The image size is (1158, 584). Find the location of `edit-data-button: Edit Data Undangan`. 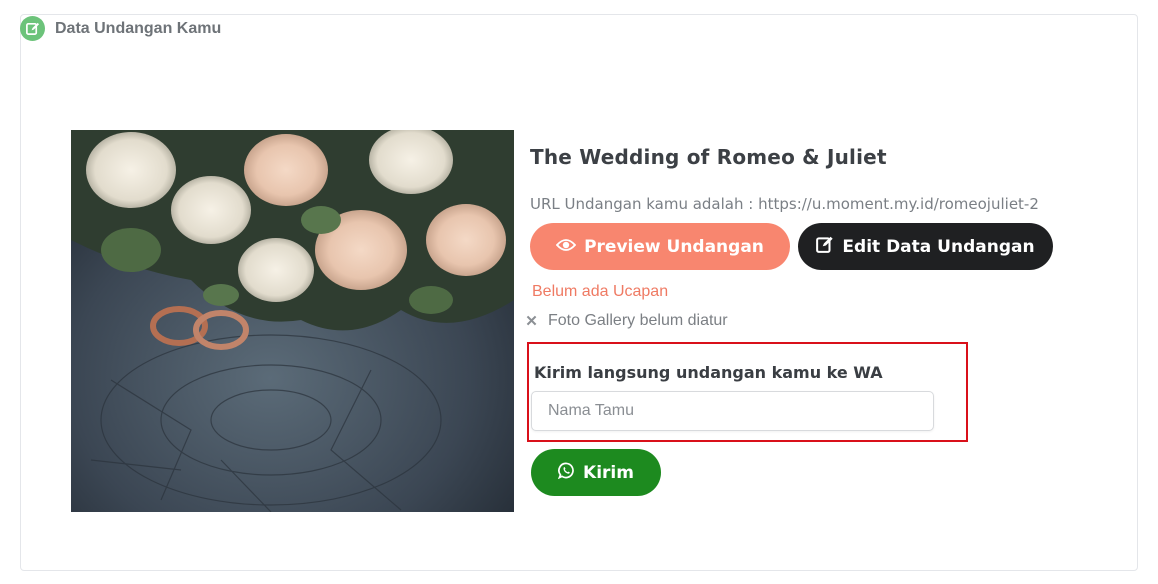

edit-data-button: Edit Data Undangan is located at coordinates (925, 246).